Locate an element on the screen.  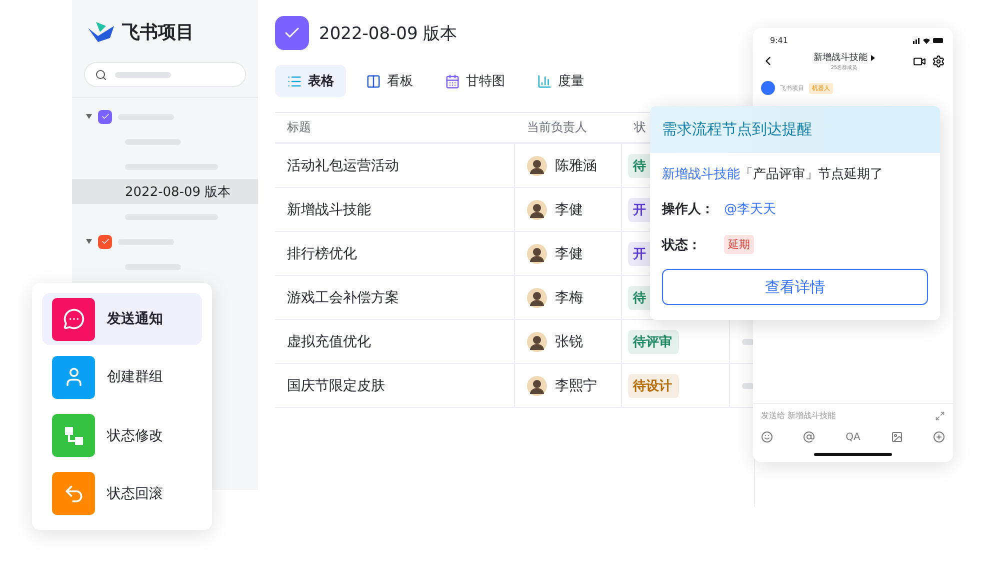
expand-arrow-icon is located at coordinates (872, 57).